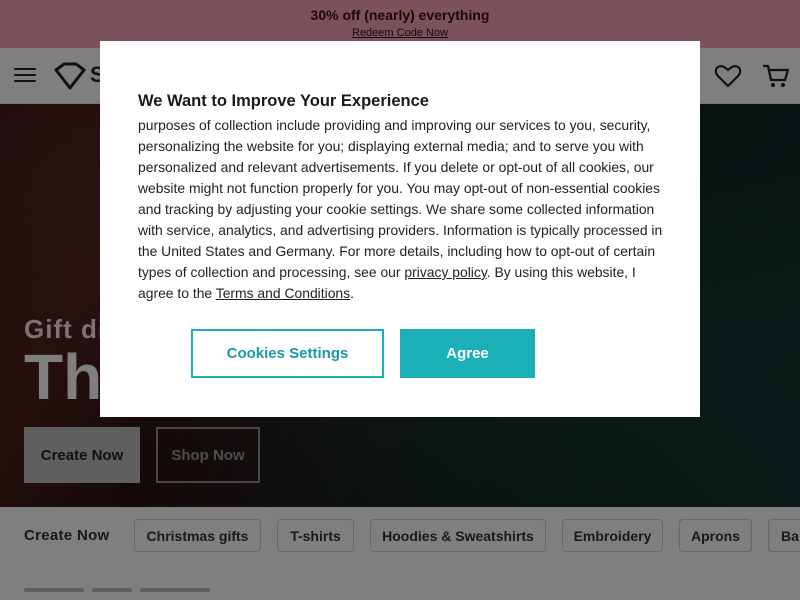 The width and height of the screenshot is (800, 600). Describe the element at coordinates (467, 353) in the screenshot. I see `agree-button: Agree` at that location.